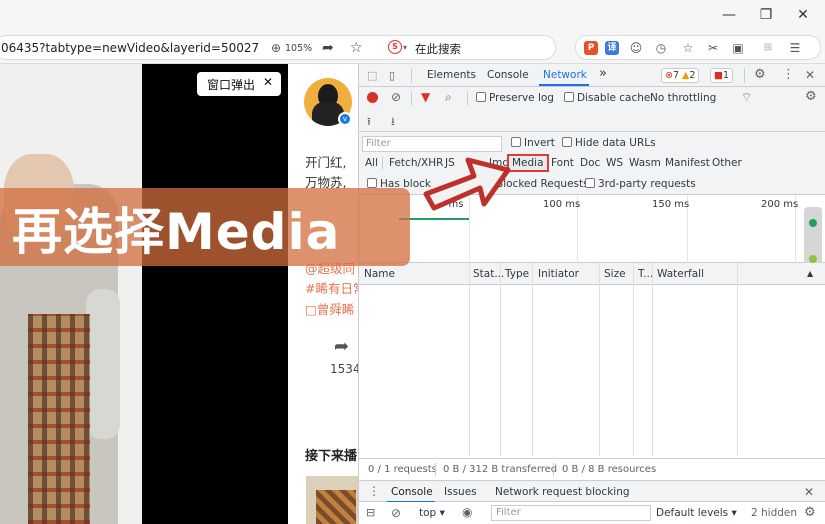 The width and height of the screenshot is (825, 524). What do you see at coordinates (517, 274) in the screenshot?
I see `column-type: Type` at bounding box center [517, 274].